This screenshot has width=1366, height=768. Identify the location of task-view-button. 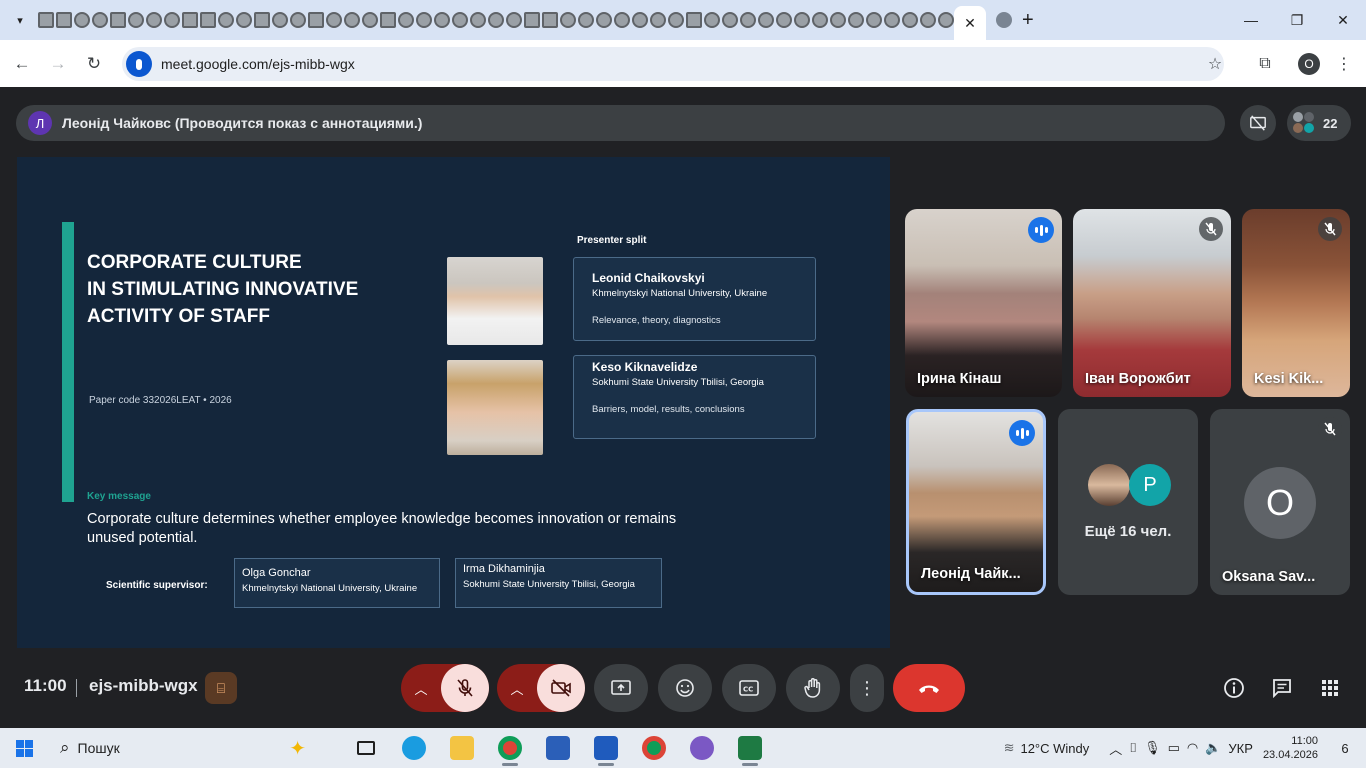
(366, 748).